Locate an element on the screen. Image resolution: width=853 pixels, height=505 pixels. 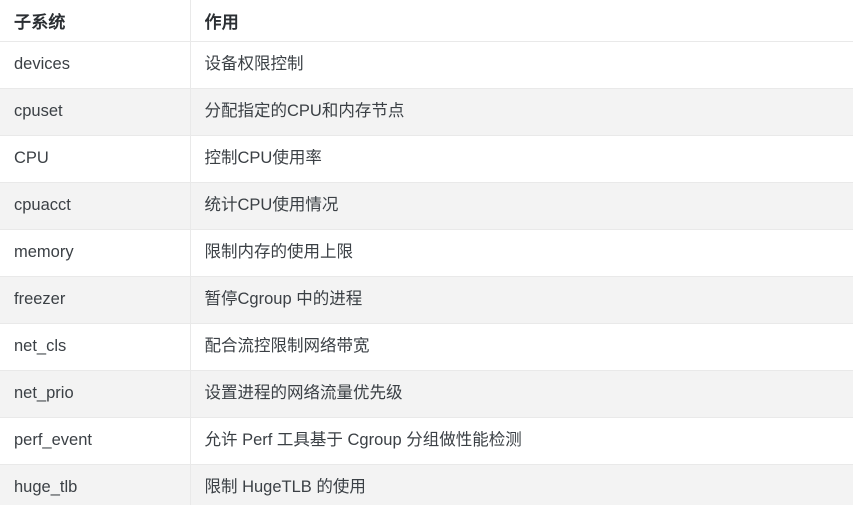
cell-function-text: 分配指定的CPU和内存节点 is located at coordinates (304, 110).